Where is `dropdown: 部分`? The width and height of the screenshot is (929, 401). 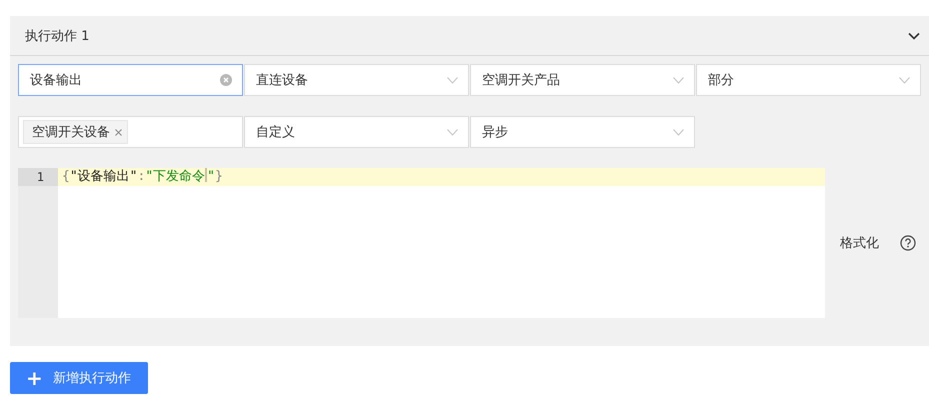
dropdown: 部分 is located at coordinates (808, 80).